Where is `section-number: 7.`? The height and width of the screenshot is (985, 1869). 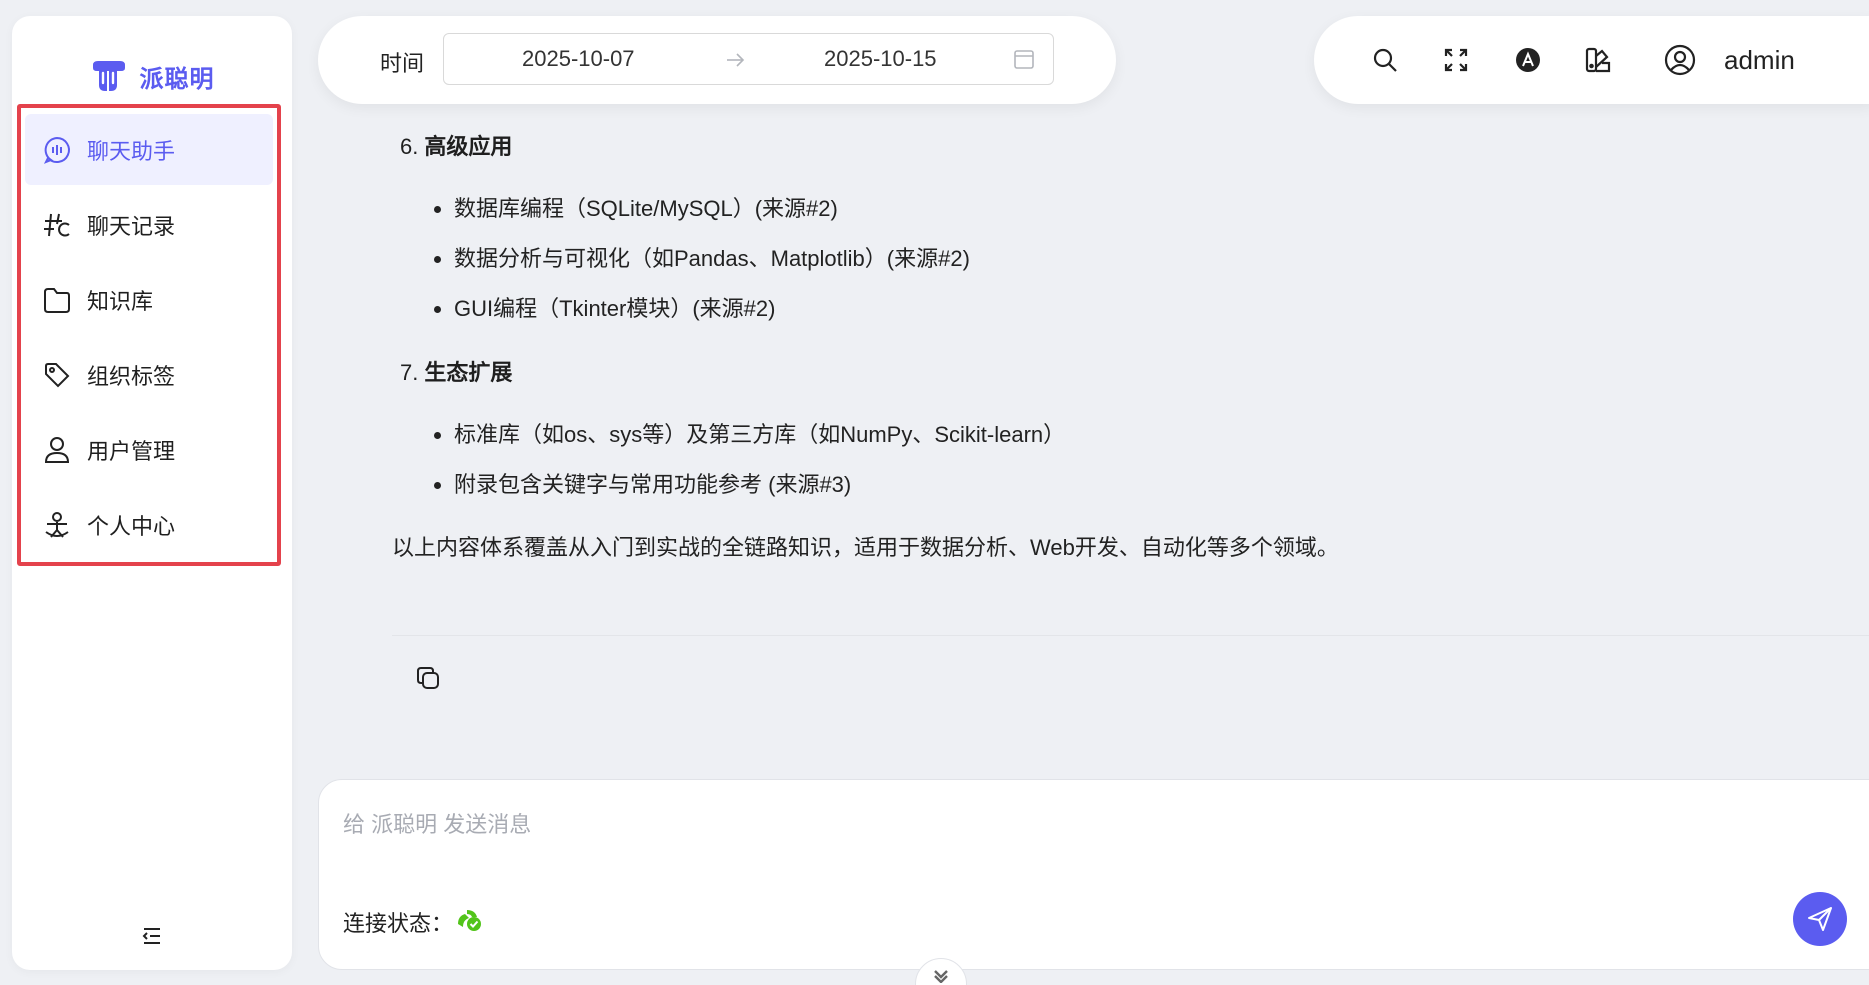
section-number: 7. is located at coordinates (409, 372).